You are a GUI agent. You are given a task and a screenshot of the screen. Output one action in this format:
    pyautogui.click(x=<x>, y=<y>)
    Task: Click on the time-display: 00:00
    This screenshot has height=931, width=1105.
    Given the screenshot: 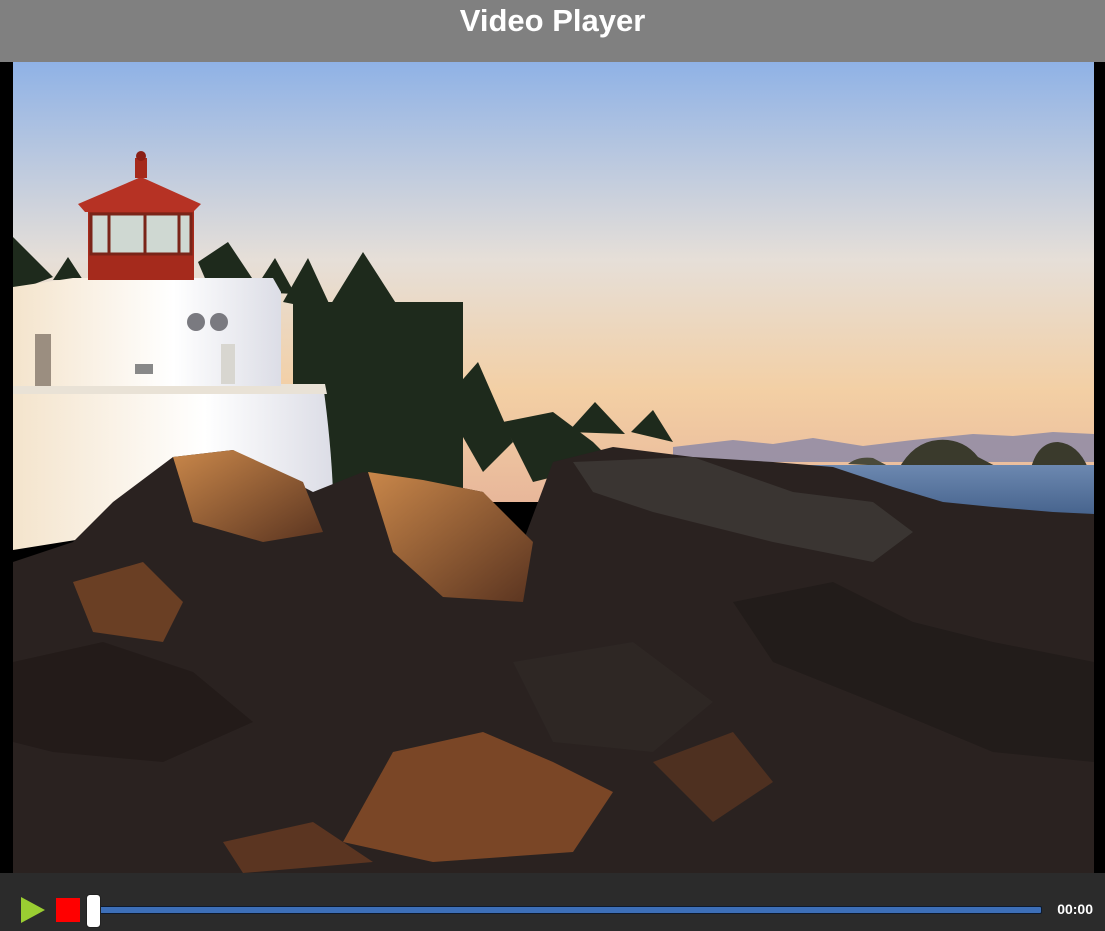 What is the action you would take?
    pyautogui.click(x=1075, y=909)
    